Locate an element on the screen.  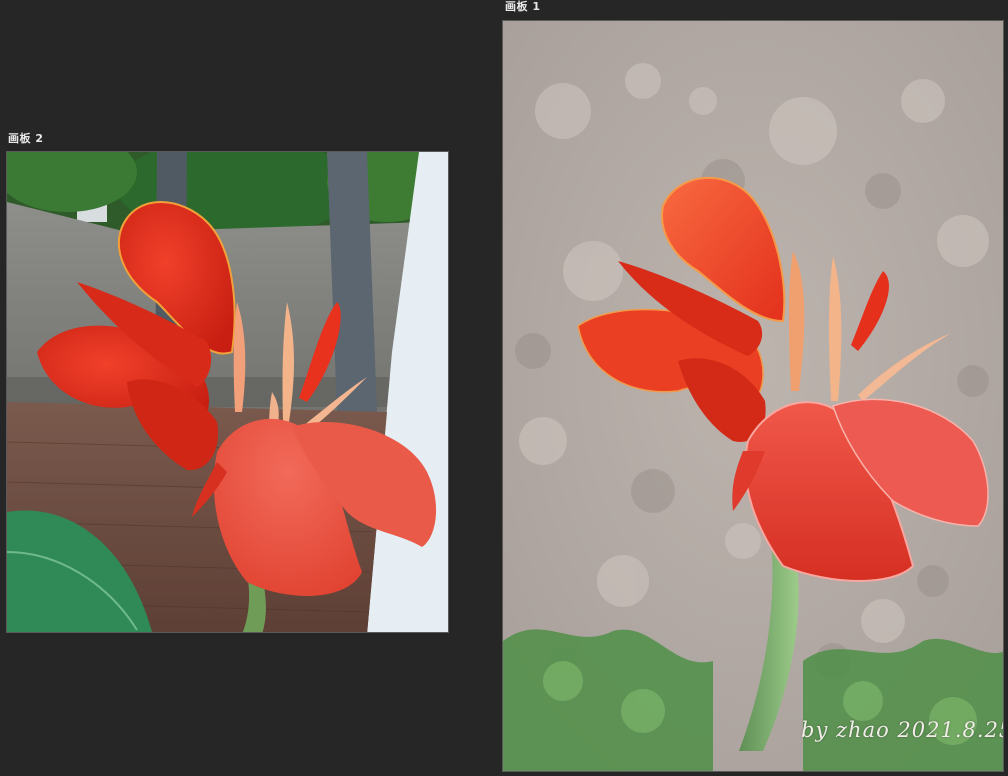
artboard-1-label: 画板 1 is located at coordinates (522, 7).